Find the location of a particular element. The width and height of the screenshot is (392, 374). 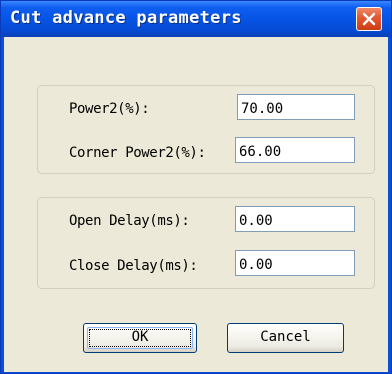

cancel-button-label: Cancel is located at coordinates (285, 337).